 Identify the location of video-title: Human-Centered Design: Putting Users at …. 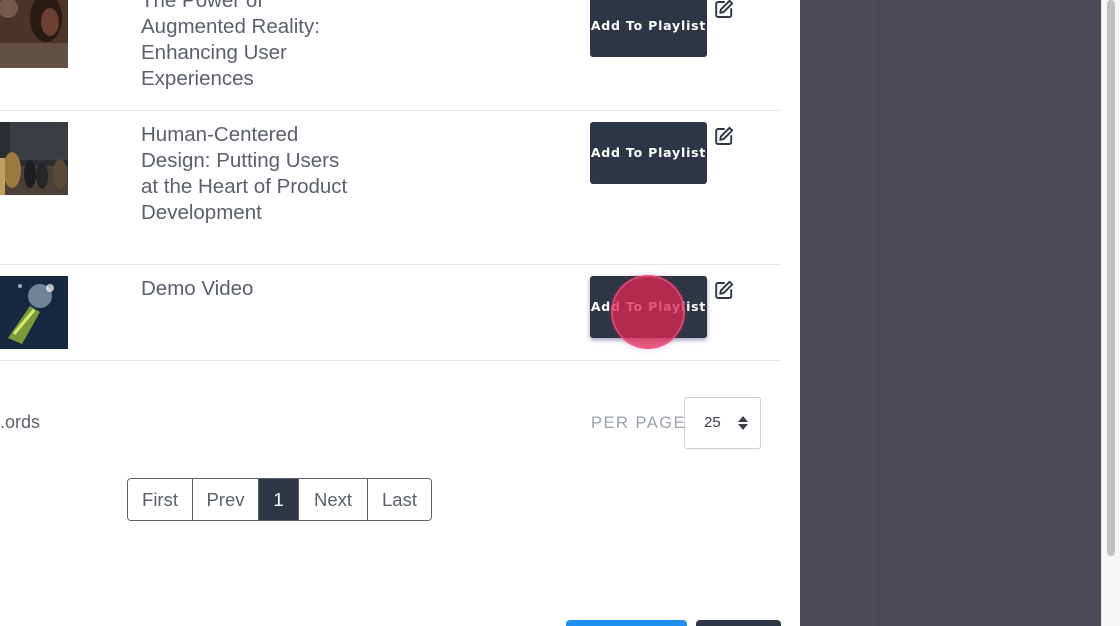
(246, 174).